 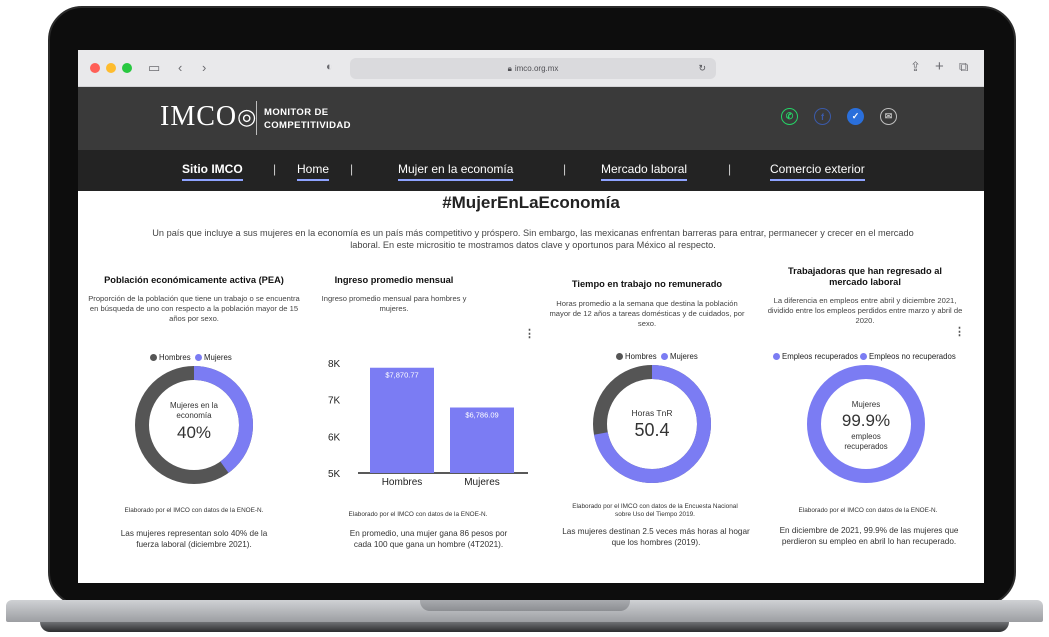 What do you see at coordinates (647, 284) in the screenshot?
I see `card-title: Tiempo en trabajo no remunerado` at bounding box center [647, 284].